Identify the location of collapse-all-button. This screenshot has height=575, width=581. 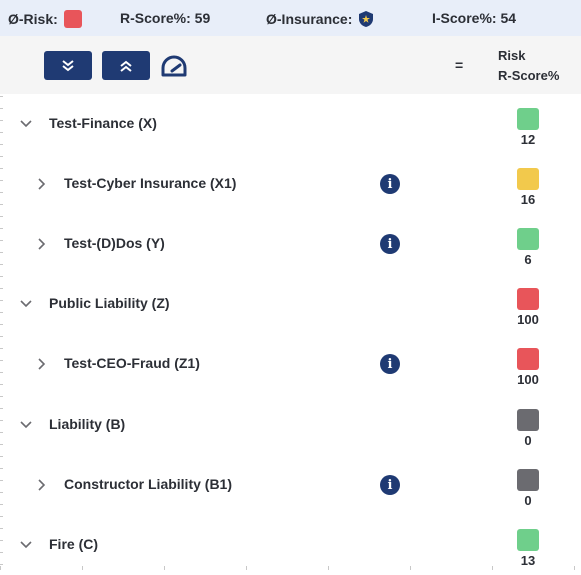
(68, 65).